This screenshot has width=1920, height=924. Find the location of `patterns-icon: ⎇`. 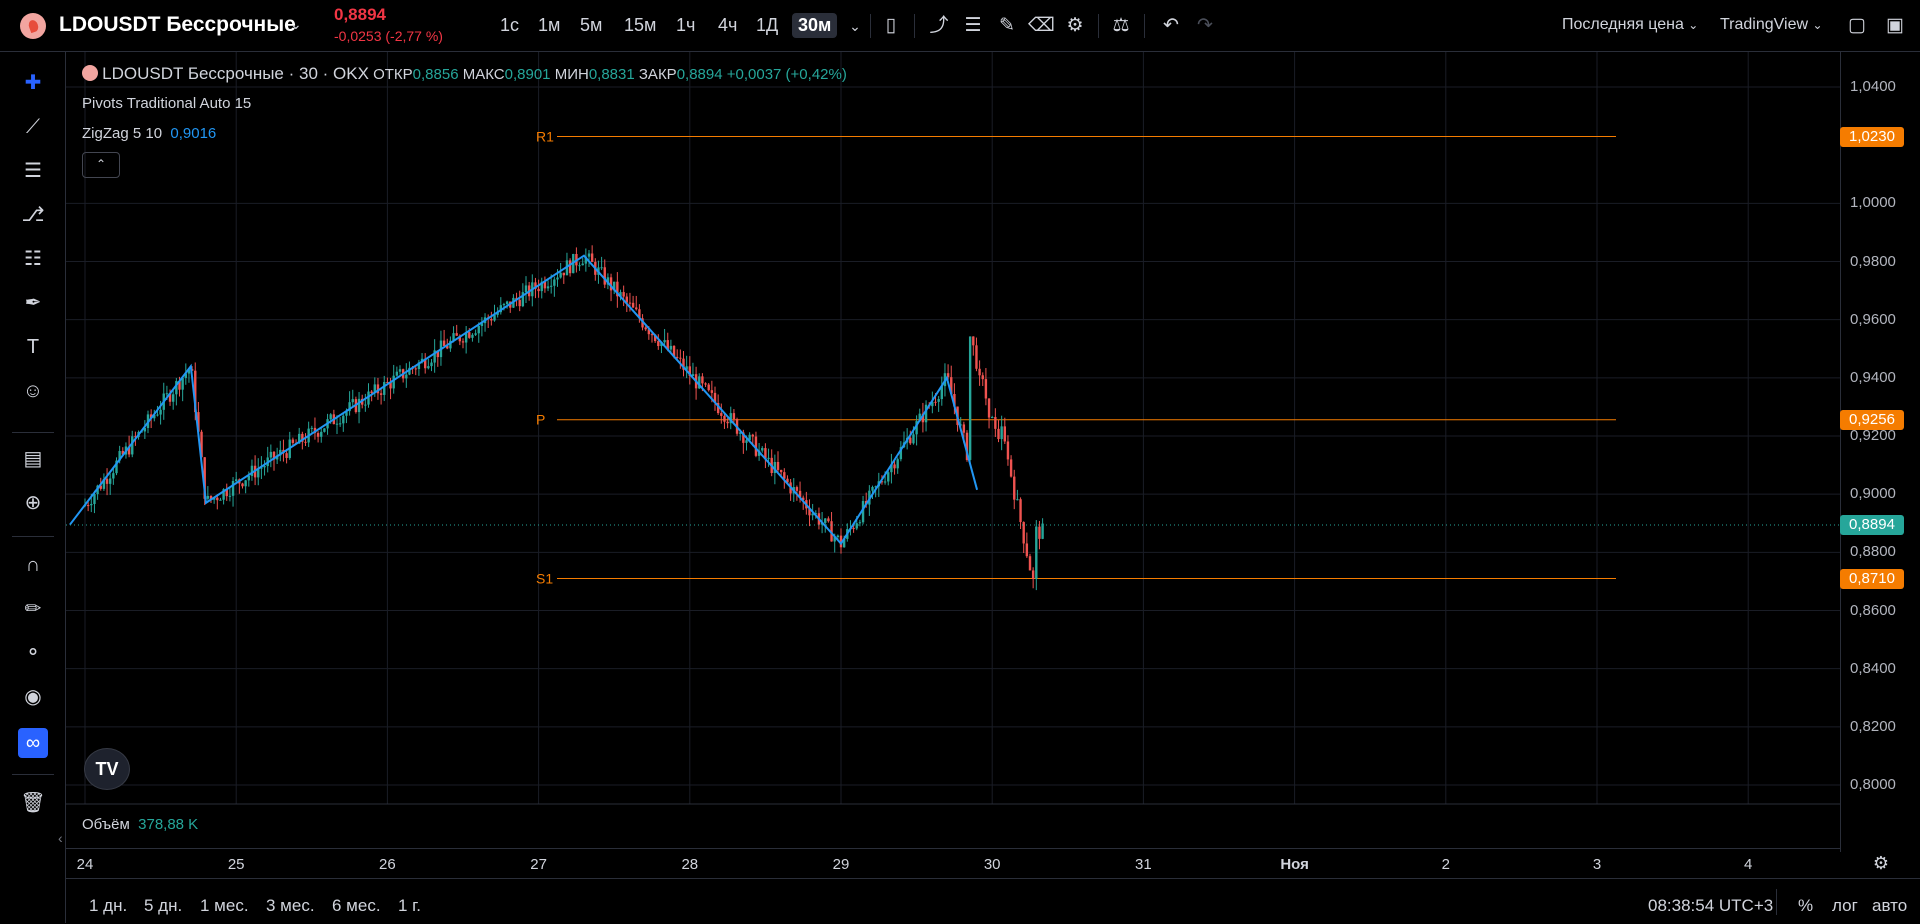

patterns-icon: ⎇ is located at coordinates (33, 215).